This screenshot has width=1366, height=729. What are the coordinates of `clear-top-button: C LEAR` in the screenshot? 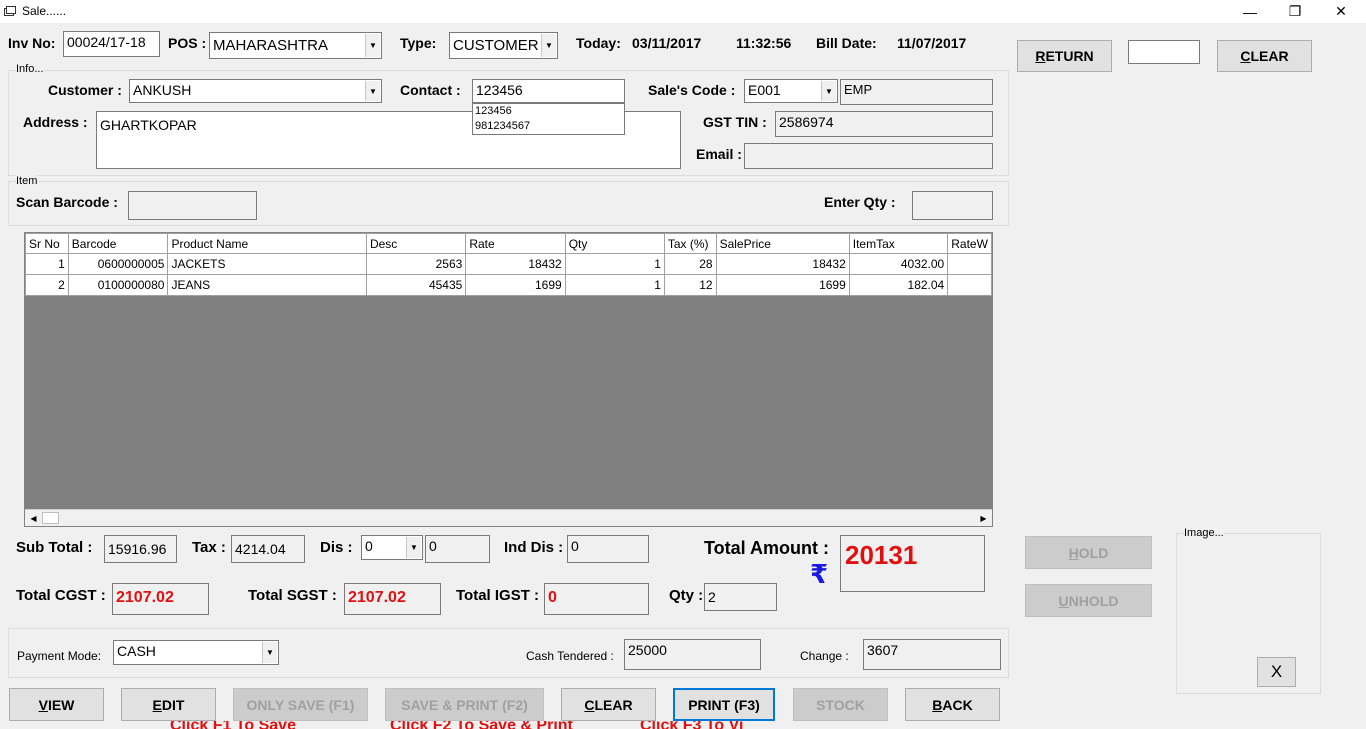 It's located at (1264, 56).